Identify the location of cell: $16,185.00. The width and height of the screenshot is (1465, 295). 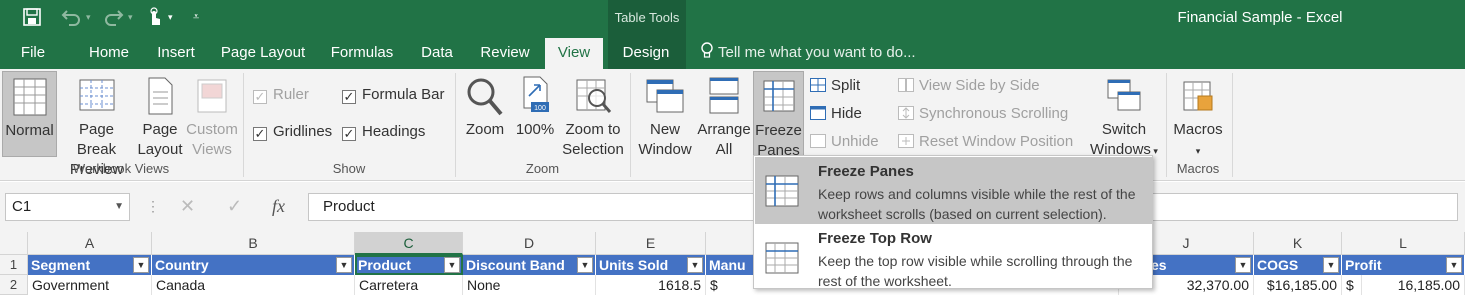
(1298, 285).